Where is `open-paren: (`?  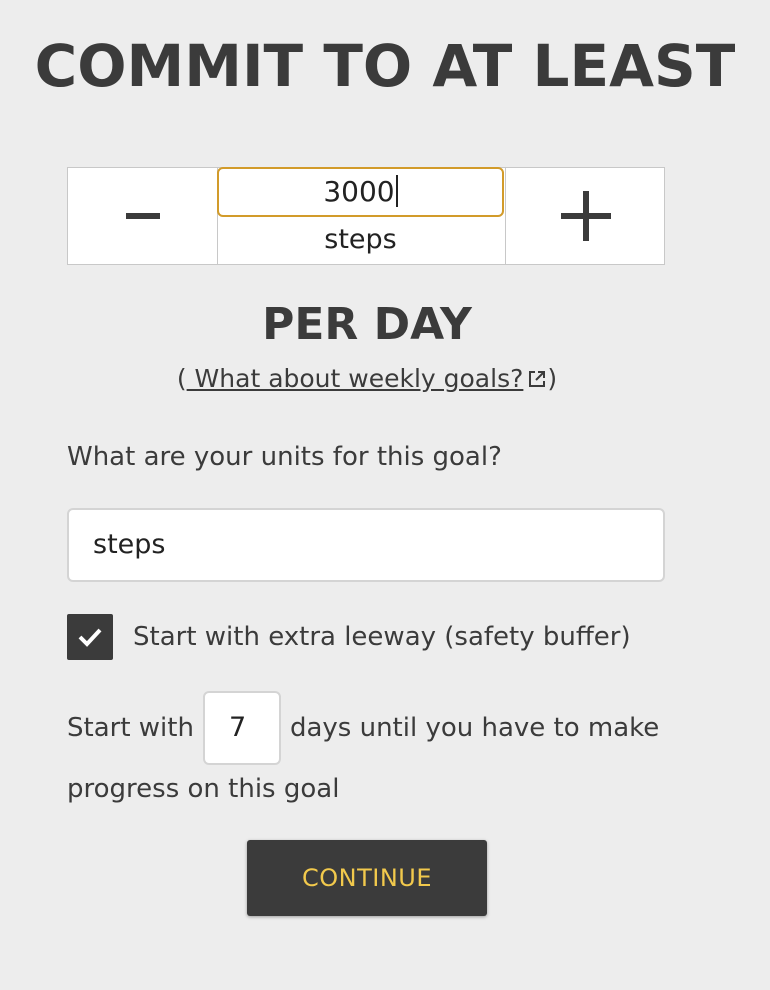 open-paren: ( is located at coordinates (181, 378).